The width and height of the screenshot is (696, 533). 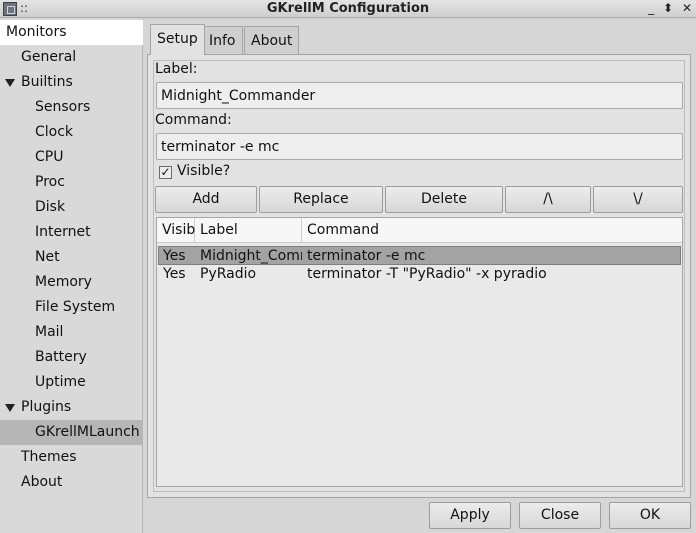 What do you see at coordinates (193, 120) in the screenshot?
I see `command-caption: Command:` at bounding box center [193, 120].